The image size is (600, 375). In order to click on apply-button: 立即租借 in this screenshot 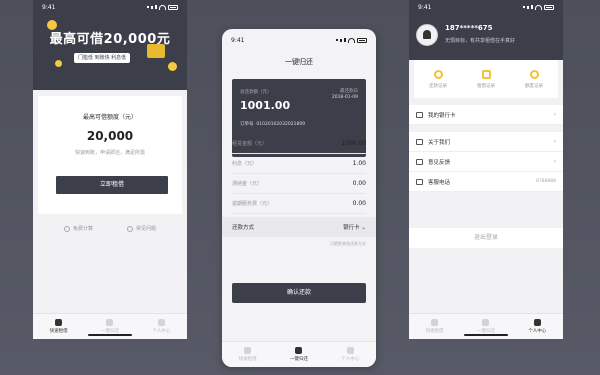, I will do `click(112, 185)`.